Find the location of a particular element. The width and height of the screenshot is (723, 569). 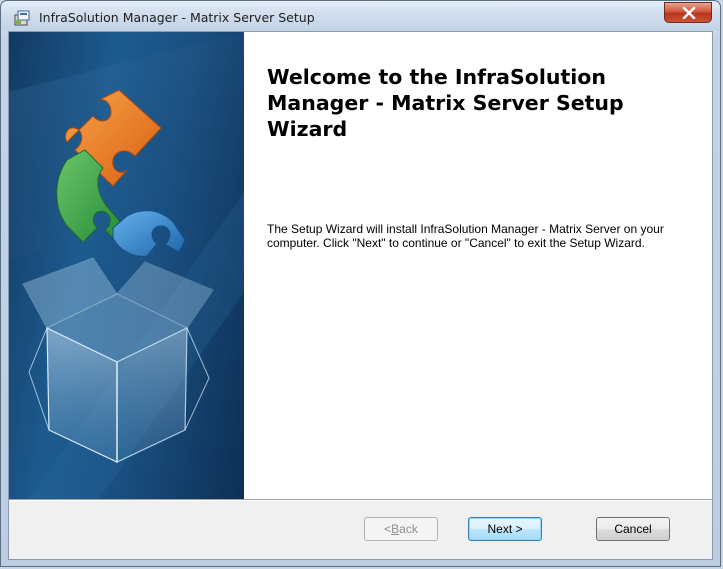

next-button: Next > is located at coordinates (505, 529).